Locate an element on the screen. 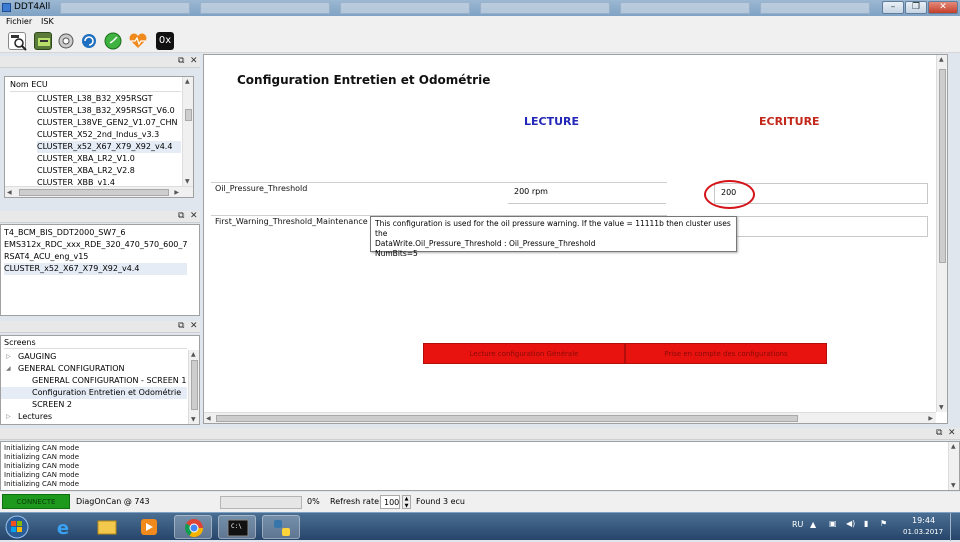  ecu-list-item: CLUSTER_X52_2nd_Indus_v3.3 is located at coordinates (109, 135).